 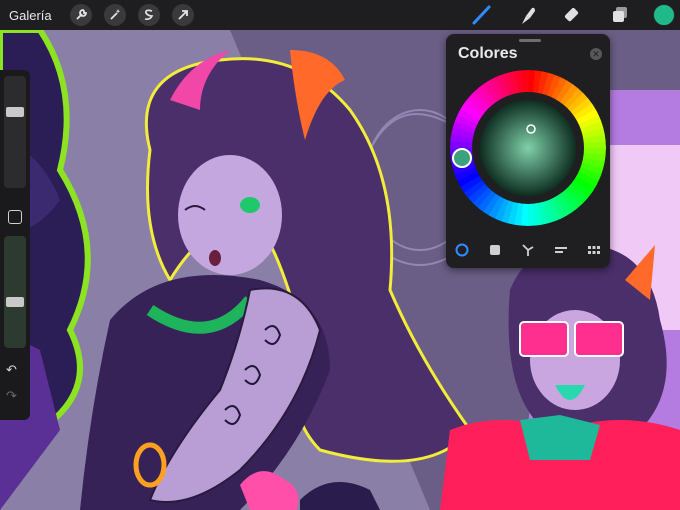 What do you see at coordinates (620, 15) in the screenshot?
I see `layers-icon` at bounding box center [620, 15].